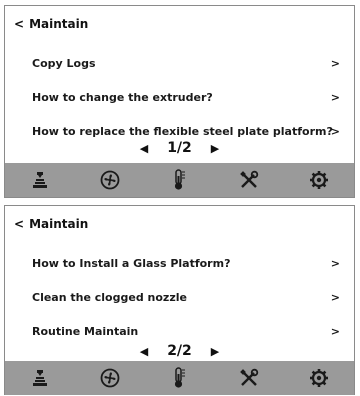  Describe the element at coordinates (64, 63) in the screenshot. I see `menu-item-label: Copy Logs` at that location.